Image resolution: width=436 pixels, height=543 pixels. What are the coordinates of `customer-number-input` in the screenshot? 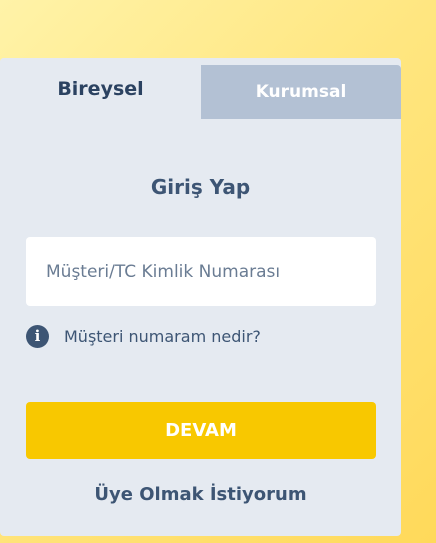 It's located at (201, 271).